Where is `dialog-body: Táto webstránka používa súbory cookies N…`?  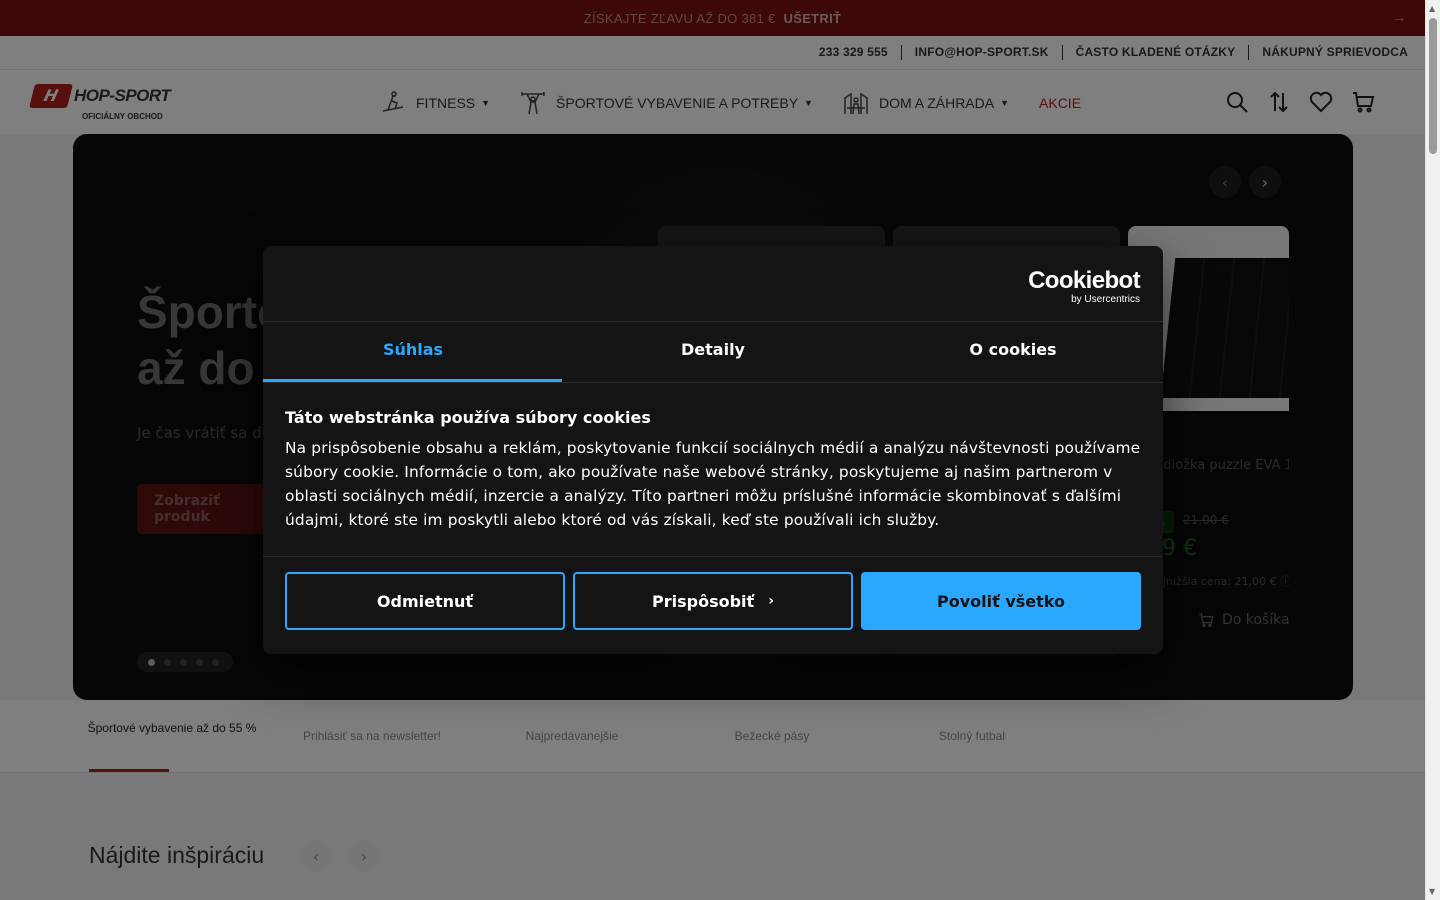
dialog-body: Táto webstránka používa súbory cookies N… is located at coordinates (713, 470).